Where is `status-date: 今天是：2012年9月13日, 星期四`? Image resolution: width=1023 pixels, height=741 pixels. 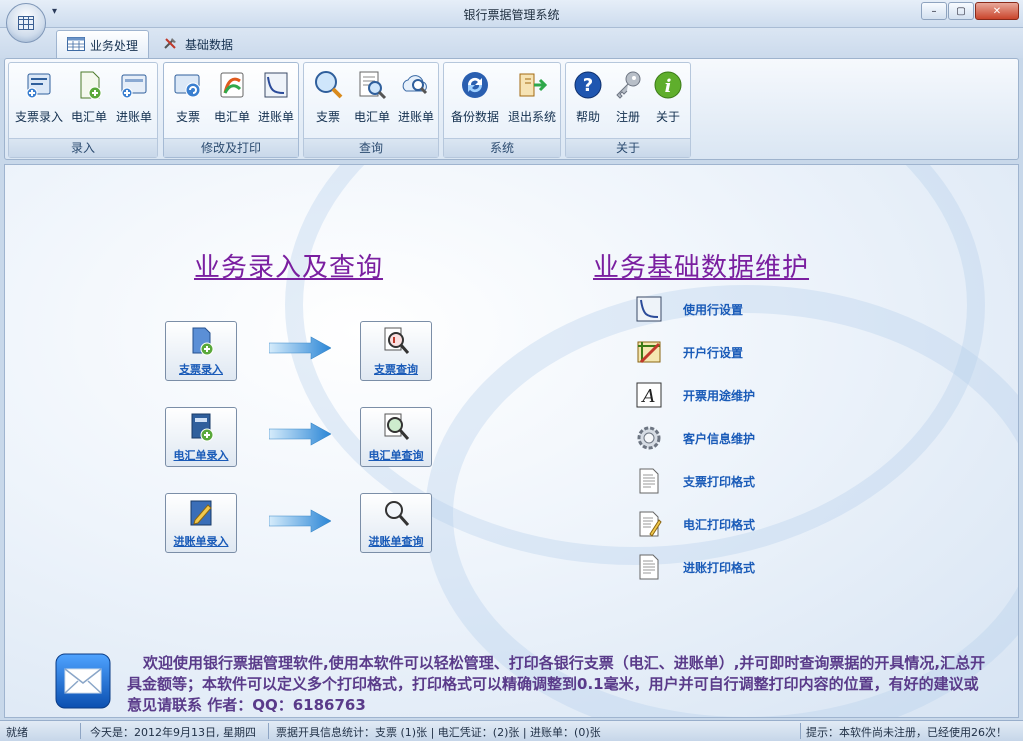
status-date: 今天是：2012年9月13日, 星期四 is located at coordinates (173, 732).